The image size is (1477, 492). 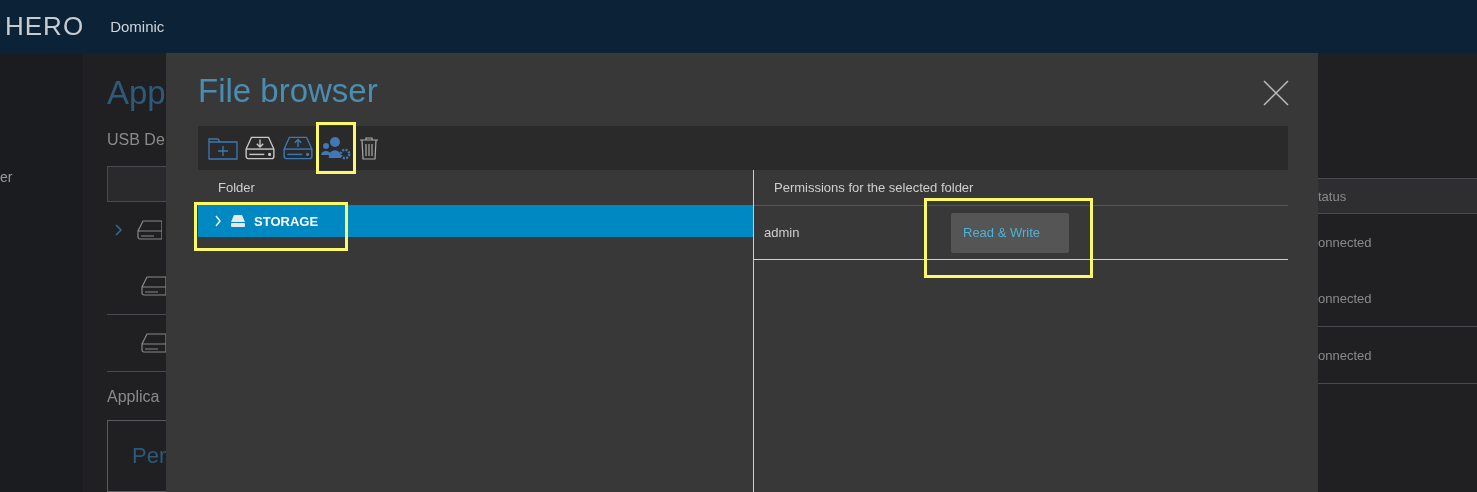 What do you see at coordinates (45, 26) in the screenshot?
I see `logo: HERO` at bounding box center [45, 26].